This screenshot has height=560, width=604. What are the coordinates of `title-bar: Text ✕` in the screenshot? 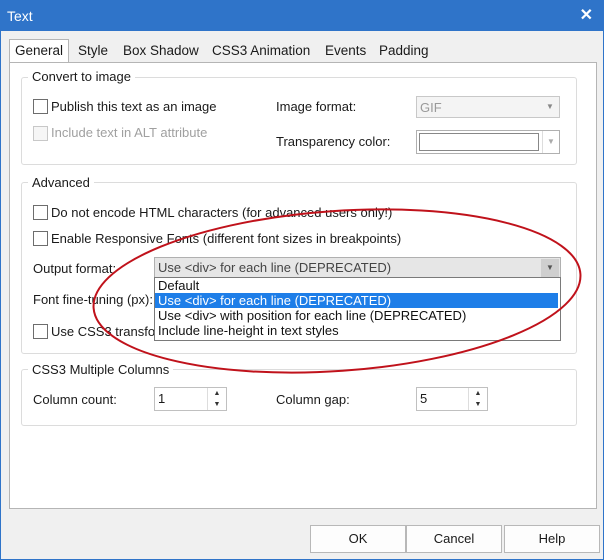 It's located at (302, 16).